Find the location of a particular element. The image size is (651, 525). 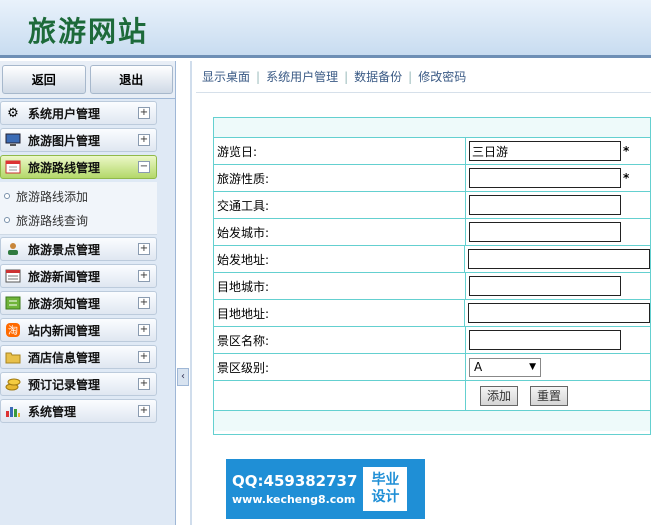

field-label: 始发地址: is located at coordinates (339, 259).